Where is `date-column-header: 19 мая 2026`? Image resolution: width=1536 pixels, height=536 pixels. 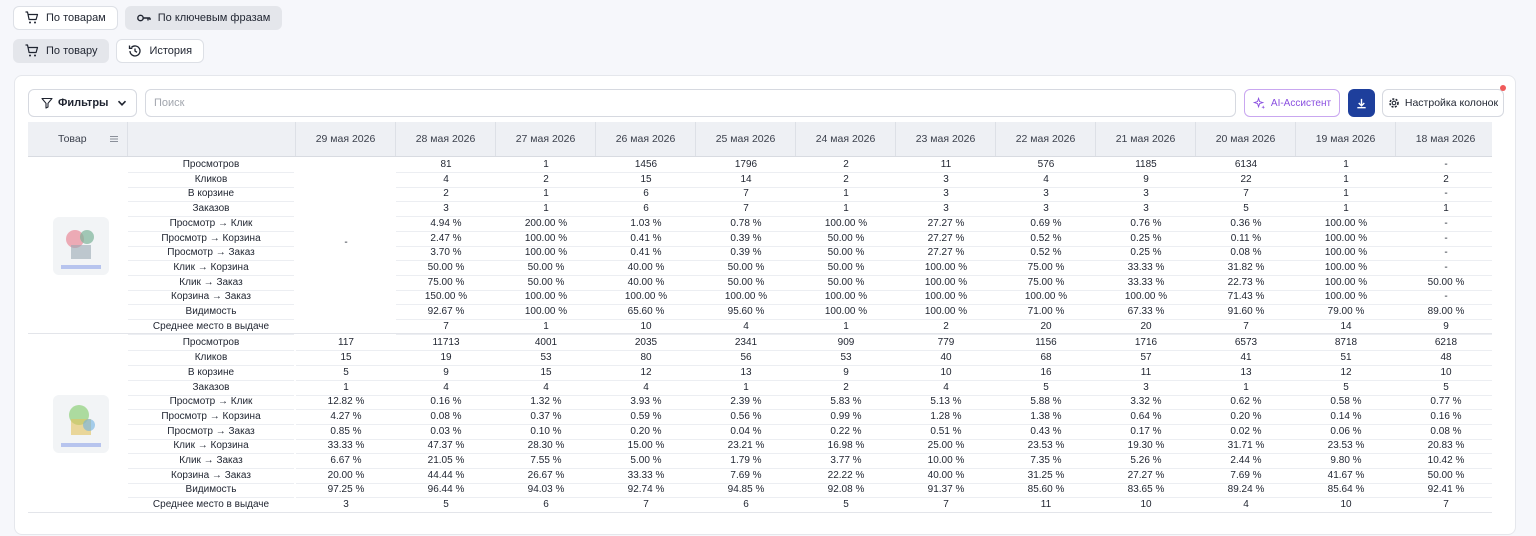
date-column-header: 19 мая 2026 is located at coordinates (1346, 139).